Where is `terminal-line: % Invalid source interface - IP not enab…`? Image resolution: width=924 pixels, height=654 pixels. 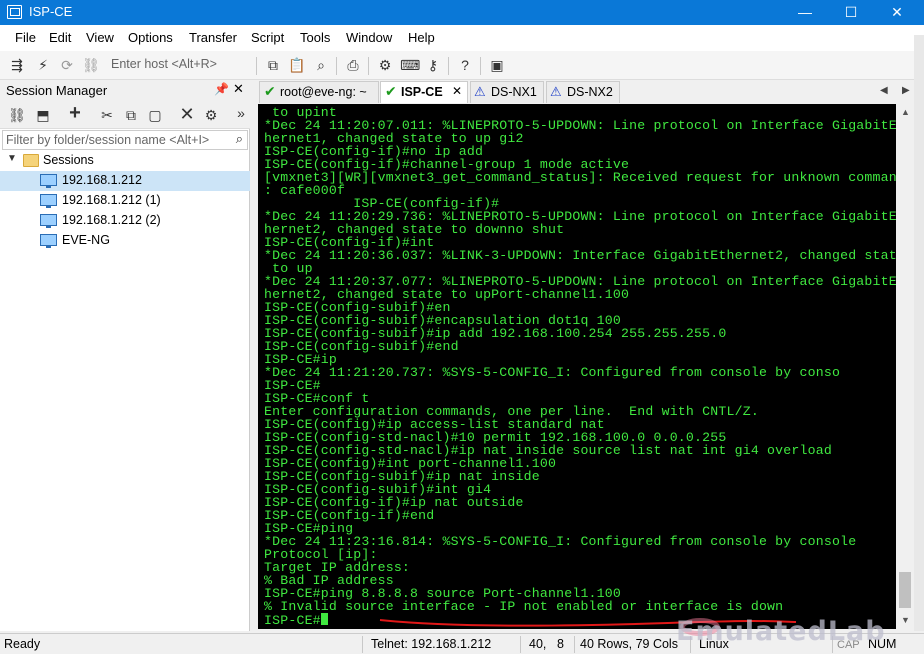 terminal-line: % Invalid source interface - IP not enab… is located at coordinates (524, 606).